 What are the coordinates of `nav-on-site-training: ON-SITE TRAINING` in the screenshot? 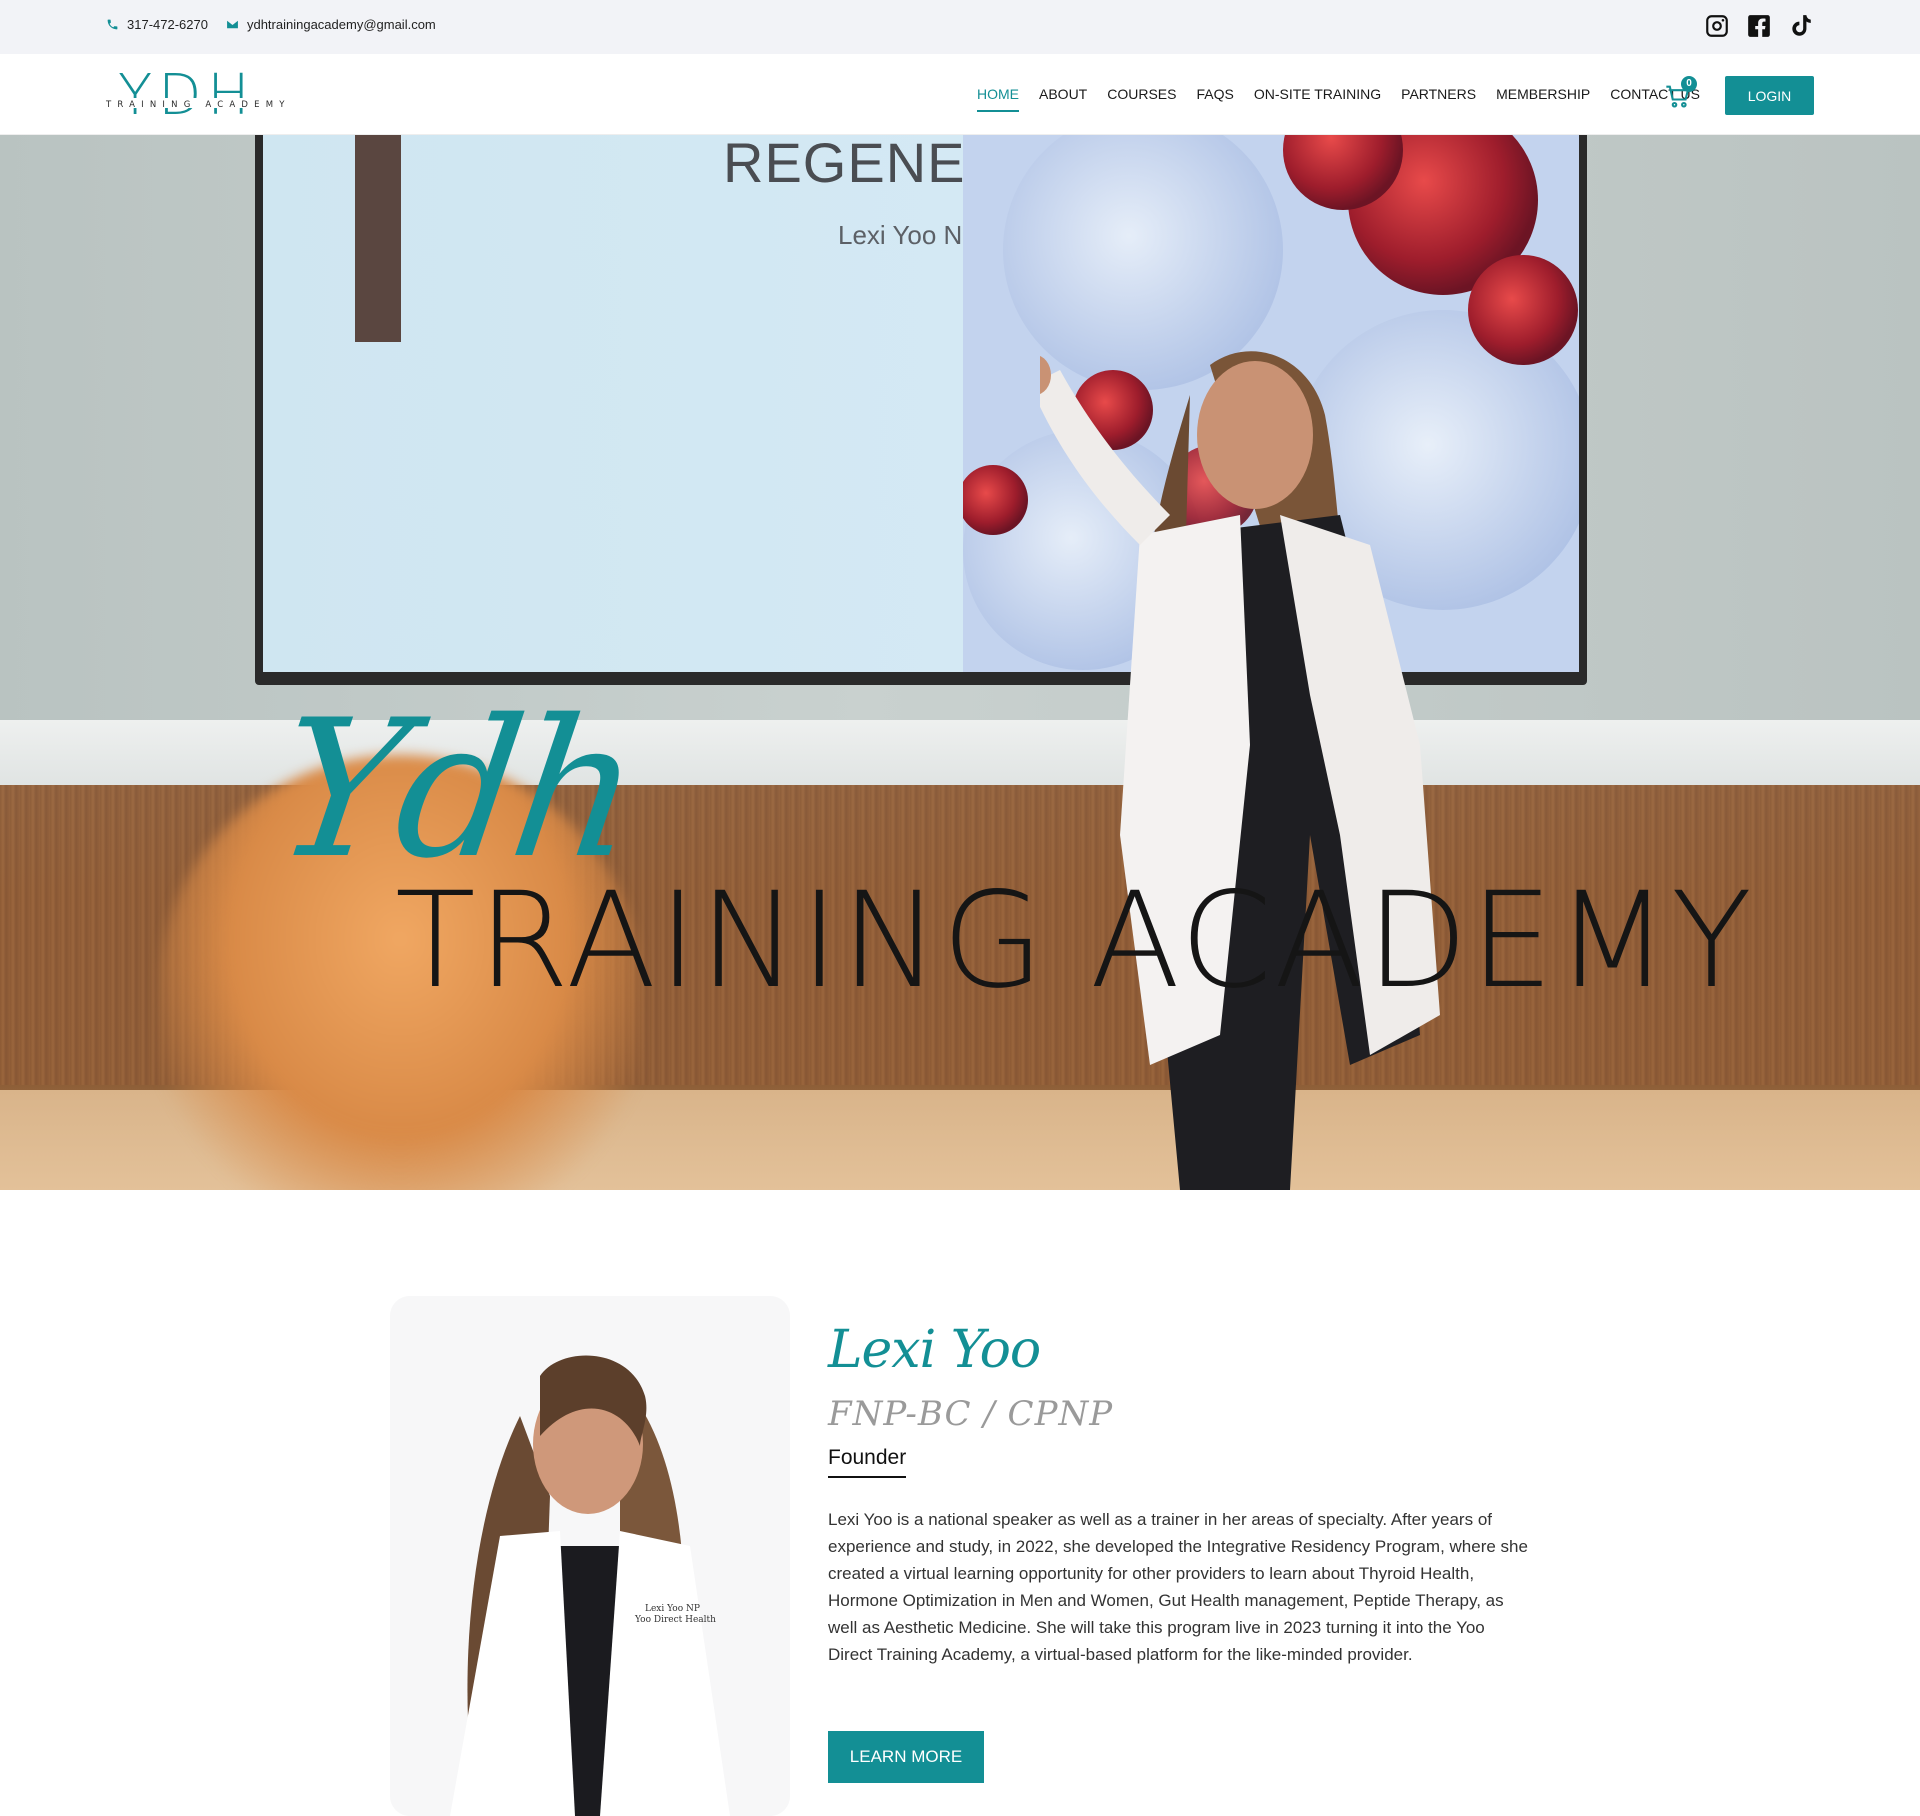 It's located at (1317, 99).